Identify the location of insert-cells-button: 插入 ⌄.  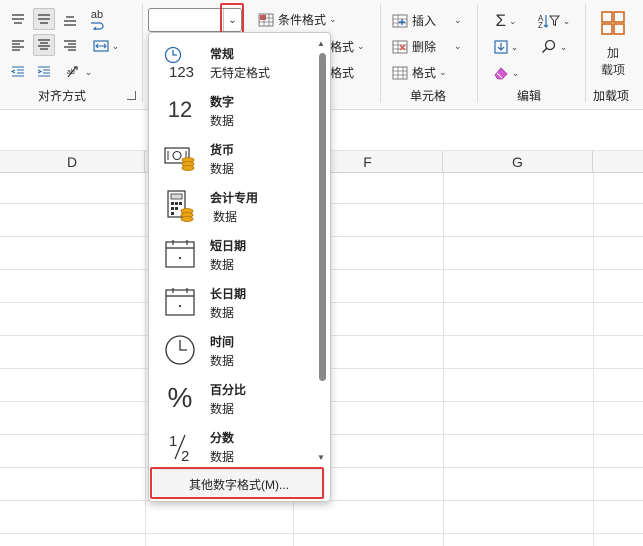
(427, 20).